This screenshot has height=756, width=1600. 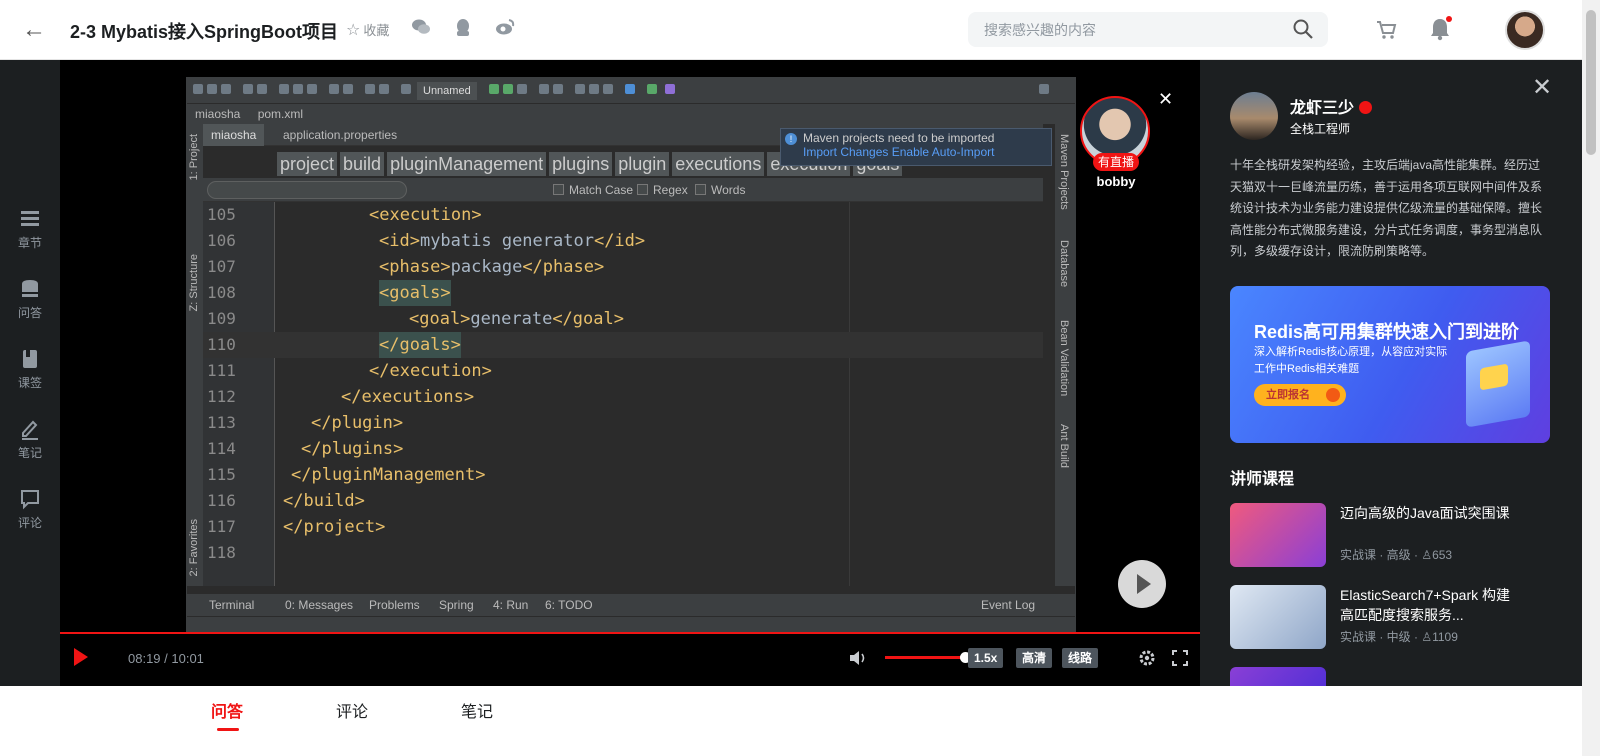 What do you see at coordinates (1008, 605) in the screenshot?
I see `tool-window-label: Event Log` at bounding box center [1008, 605].